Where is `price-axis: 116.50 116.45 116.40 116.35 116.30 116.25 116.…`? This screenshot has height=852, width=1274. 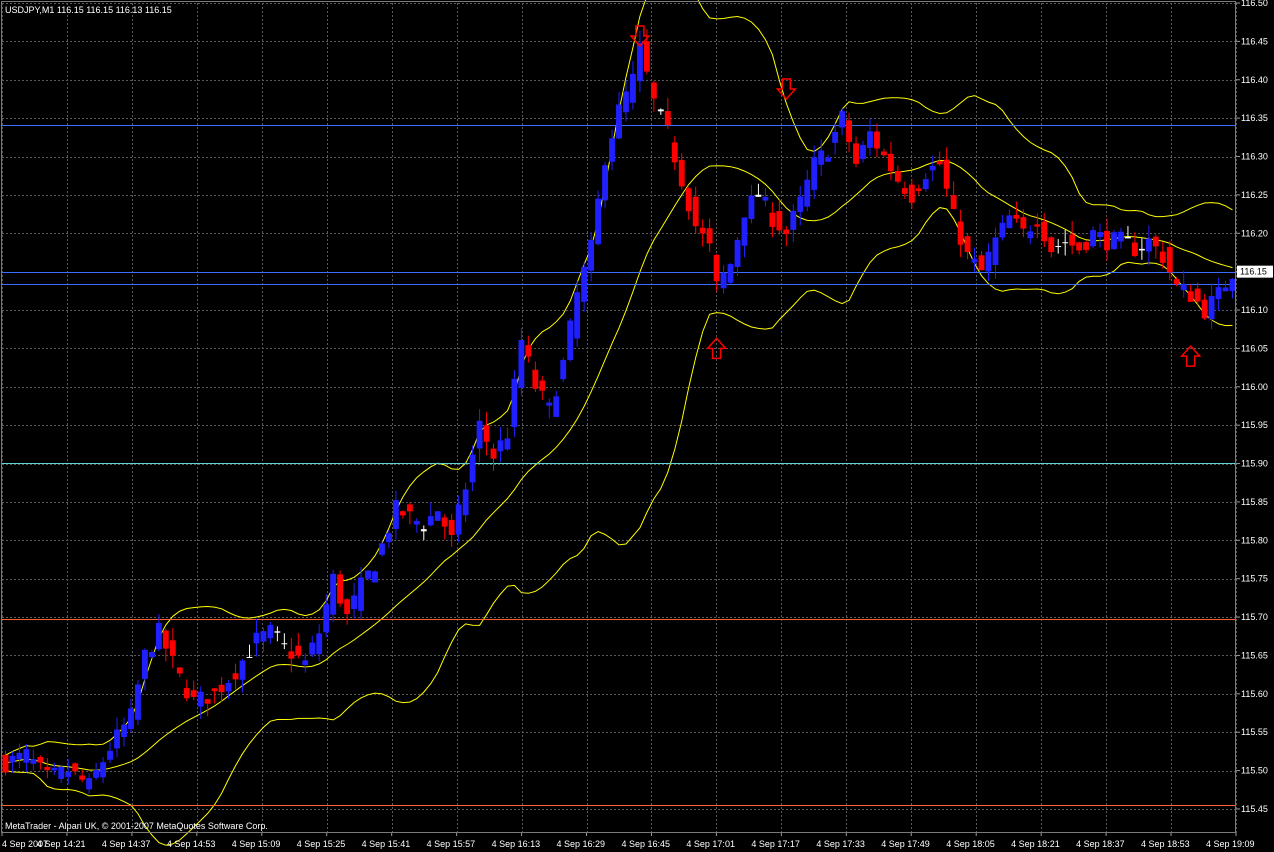 price-axis: 116.50 116.45 116.40 116.35 116.30 116.25 116.… is located at coordinates (1254, 407).